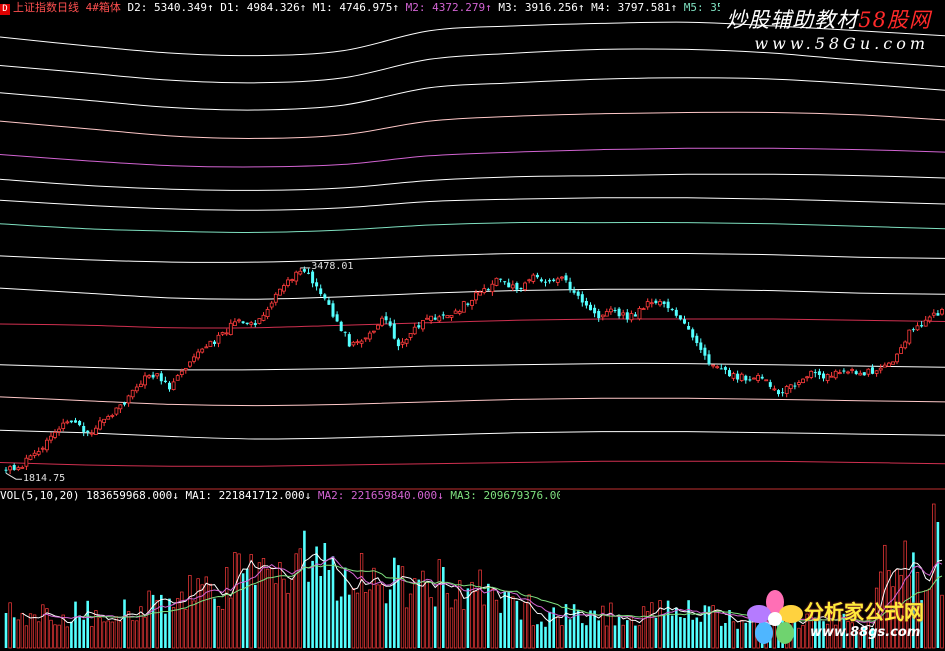  I want to click on header-item-5: M4: 3797.581↑, so click(631, 7).